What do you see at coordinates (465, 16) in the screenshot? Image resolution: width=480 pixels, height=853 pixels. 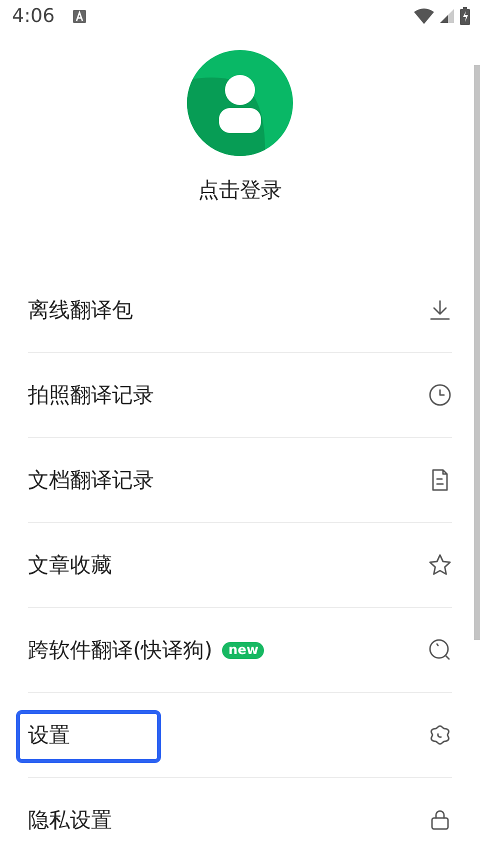 I see `battery-icon` at bounding box center [465, 16].